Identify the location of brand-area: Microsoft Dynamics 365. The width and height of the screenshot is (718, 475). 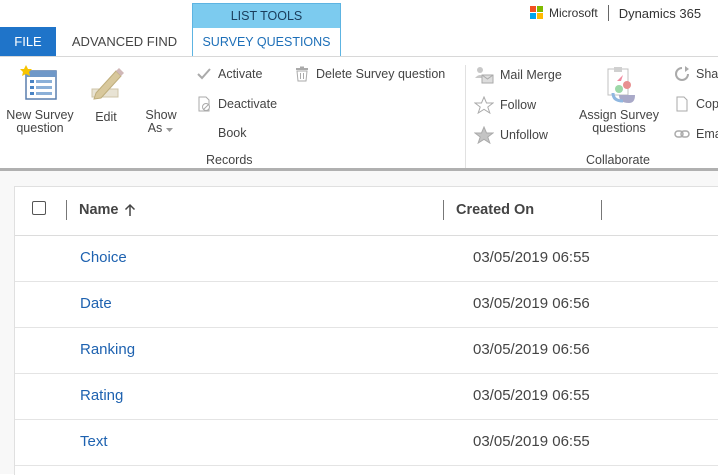
(615, 13).